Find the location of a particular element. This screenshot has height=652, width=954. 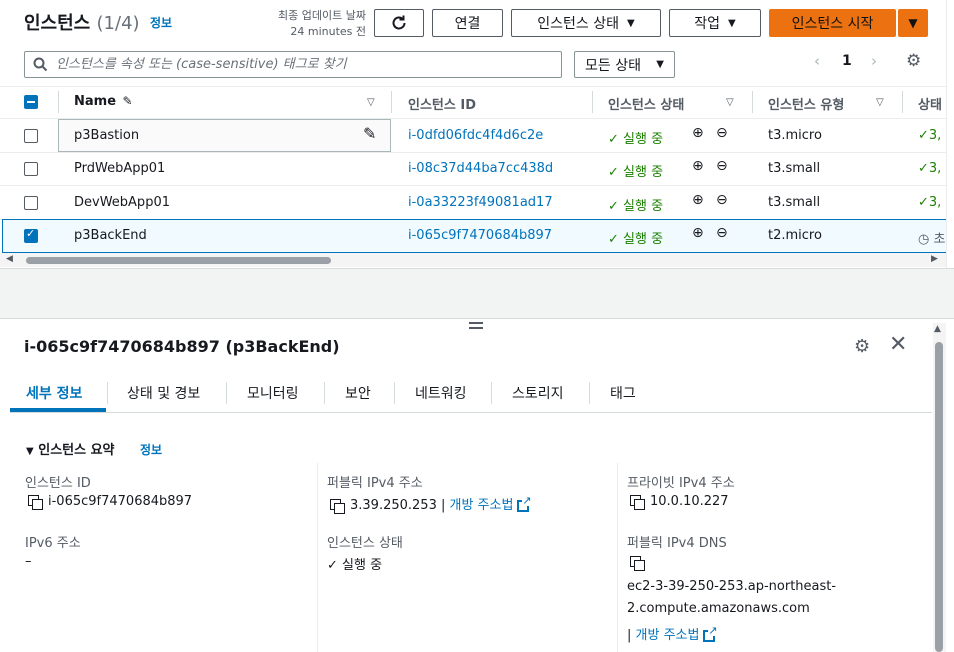

search-box is located at coordinates (293, 64).